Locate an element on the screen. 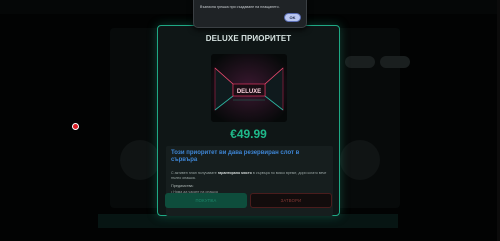  product-image-graphic: DELUXE is located at coordinates (249, 88).